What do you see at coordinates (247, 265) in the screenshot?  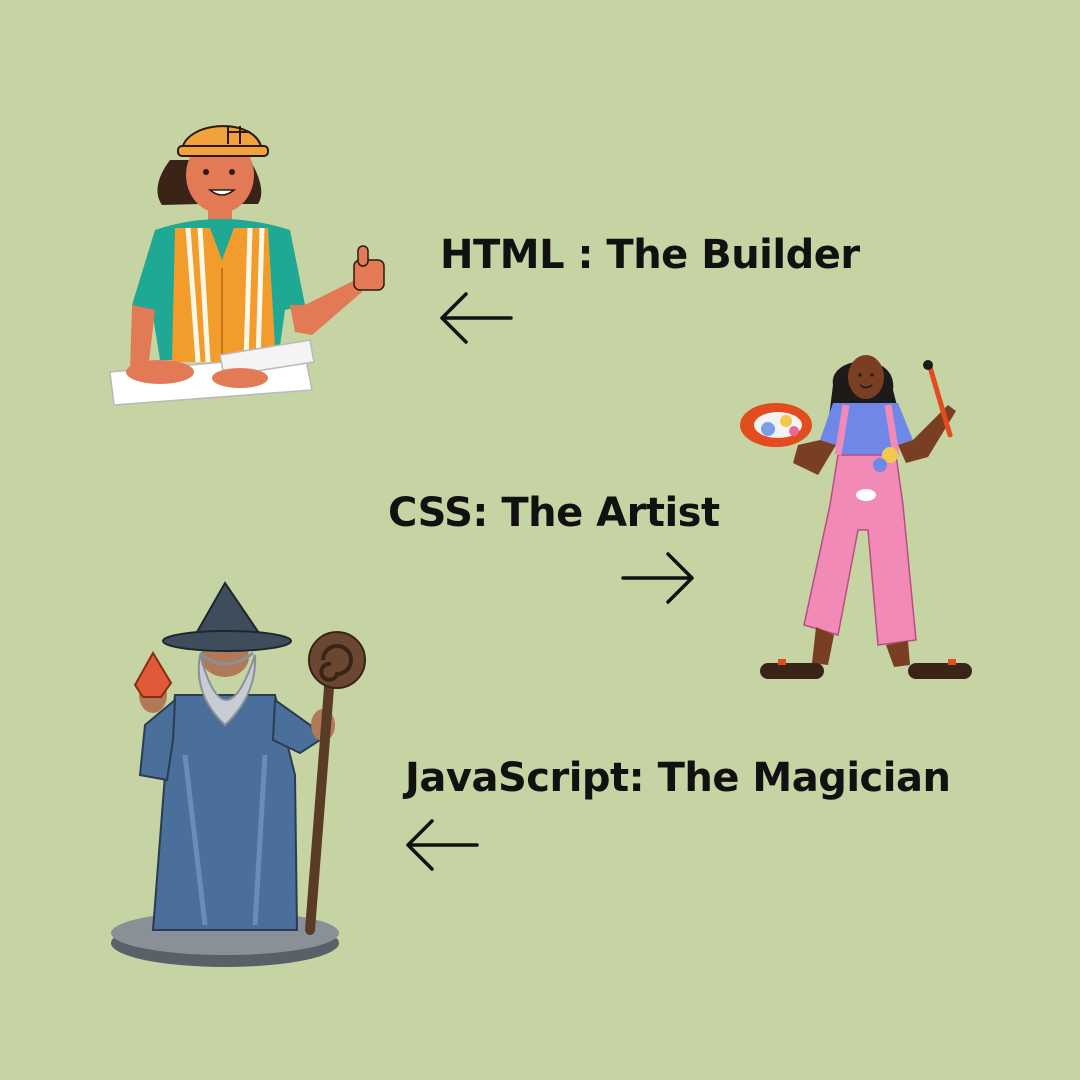 I see `construction-worker-illustration` at bounding box center [247, 265].